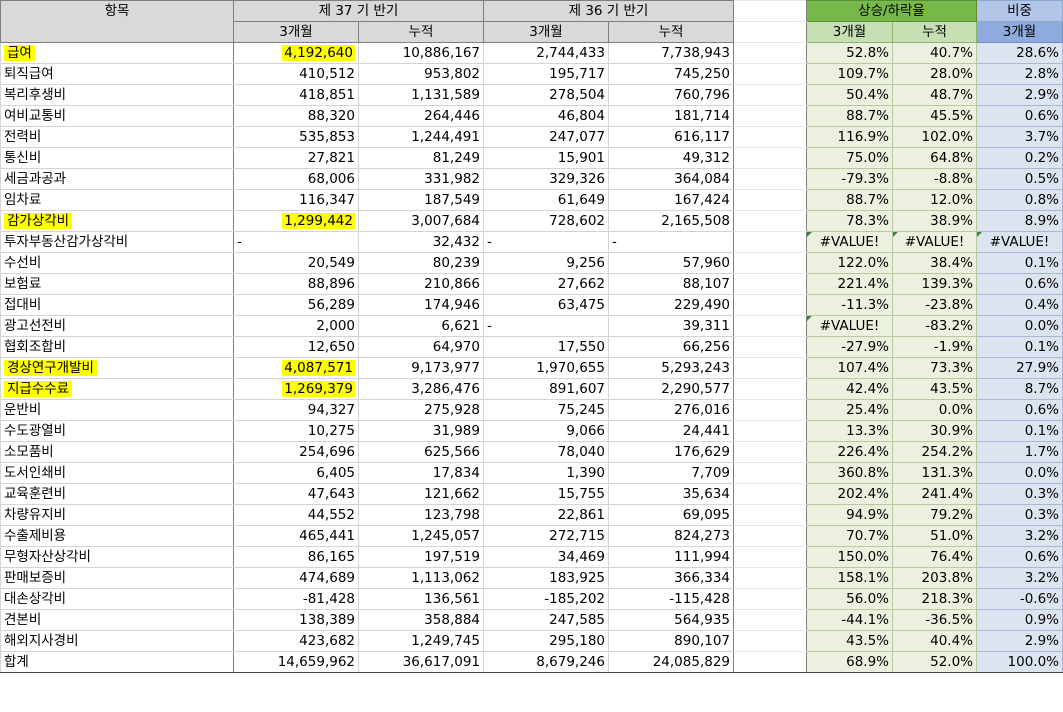 This screenshot has width=1063, height=712. I want to click on cell-p37-3m: 94,327, so click(296, 410).